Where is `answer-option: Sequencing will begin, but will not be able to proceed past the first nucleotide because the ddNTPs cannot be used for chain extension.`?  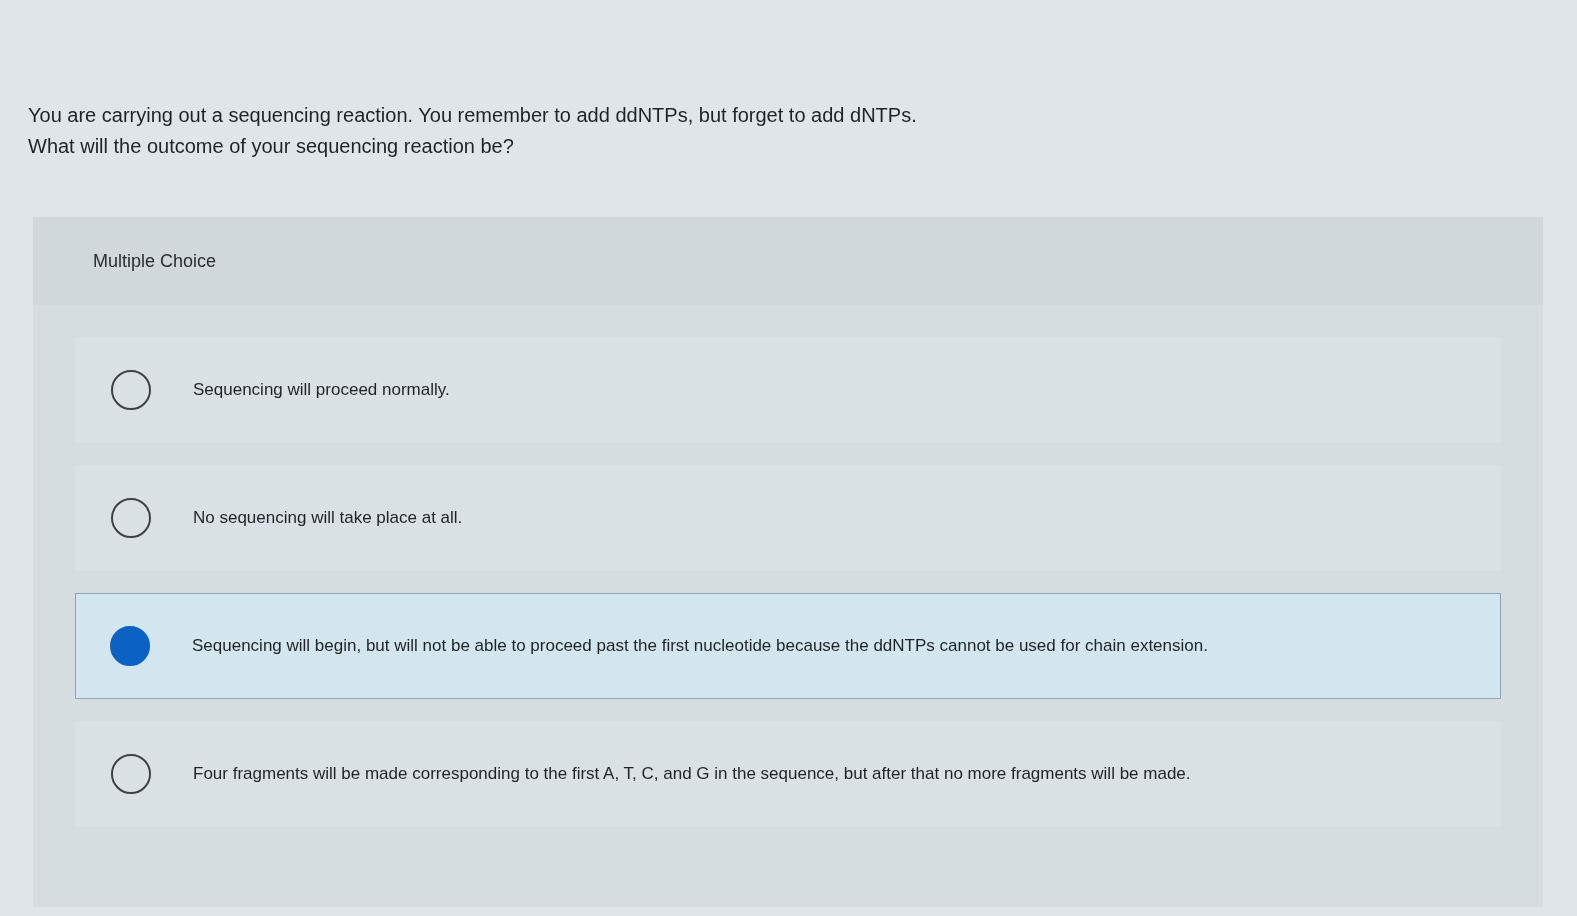 answer-option: Sequencing will begin, but will not be able to proceed past the first nucleotide because the ddNTPs cannot be used for chain extension. is located at coordinates (788, 646).